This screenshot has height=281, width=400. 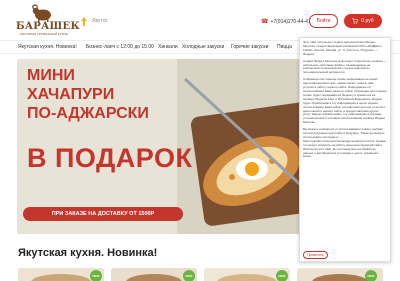 What do you see at coordinates (103, 214) in the screenshot?
I see `banner-delivery-strip: ПРИ ЗАКАЗЕ НА ДОСТАВКУ ОТ 1500Р` at bounding box center [103, 214].